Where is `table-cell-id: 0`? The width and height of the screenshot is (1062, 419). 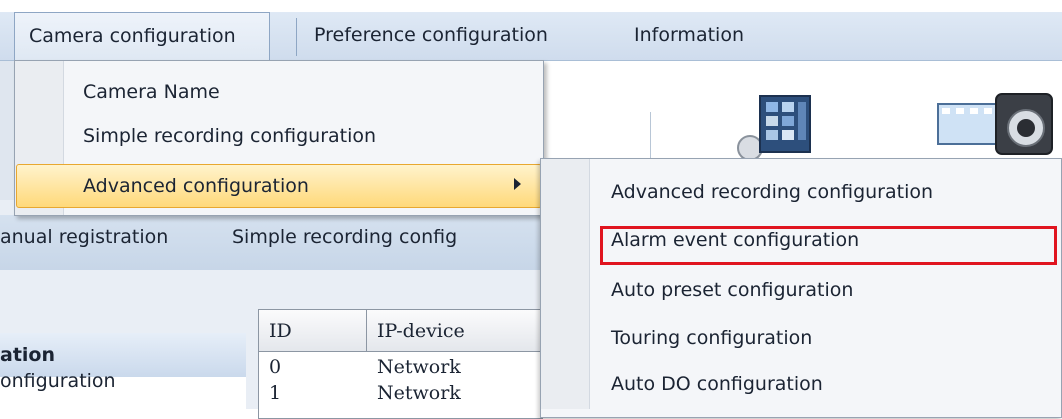 table-cell-id: 0 is located at coordinates (275, 367).